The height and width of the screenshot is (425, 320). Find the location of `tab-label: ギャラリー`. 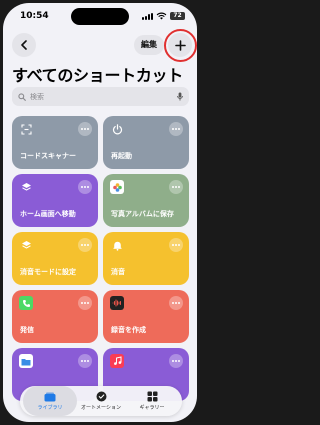

tab-label: ギャラリー is located at coordinates (152, 408).